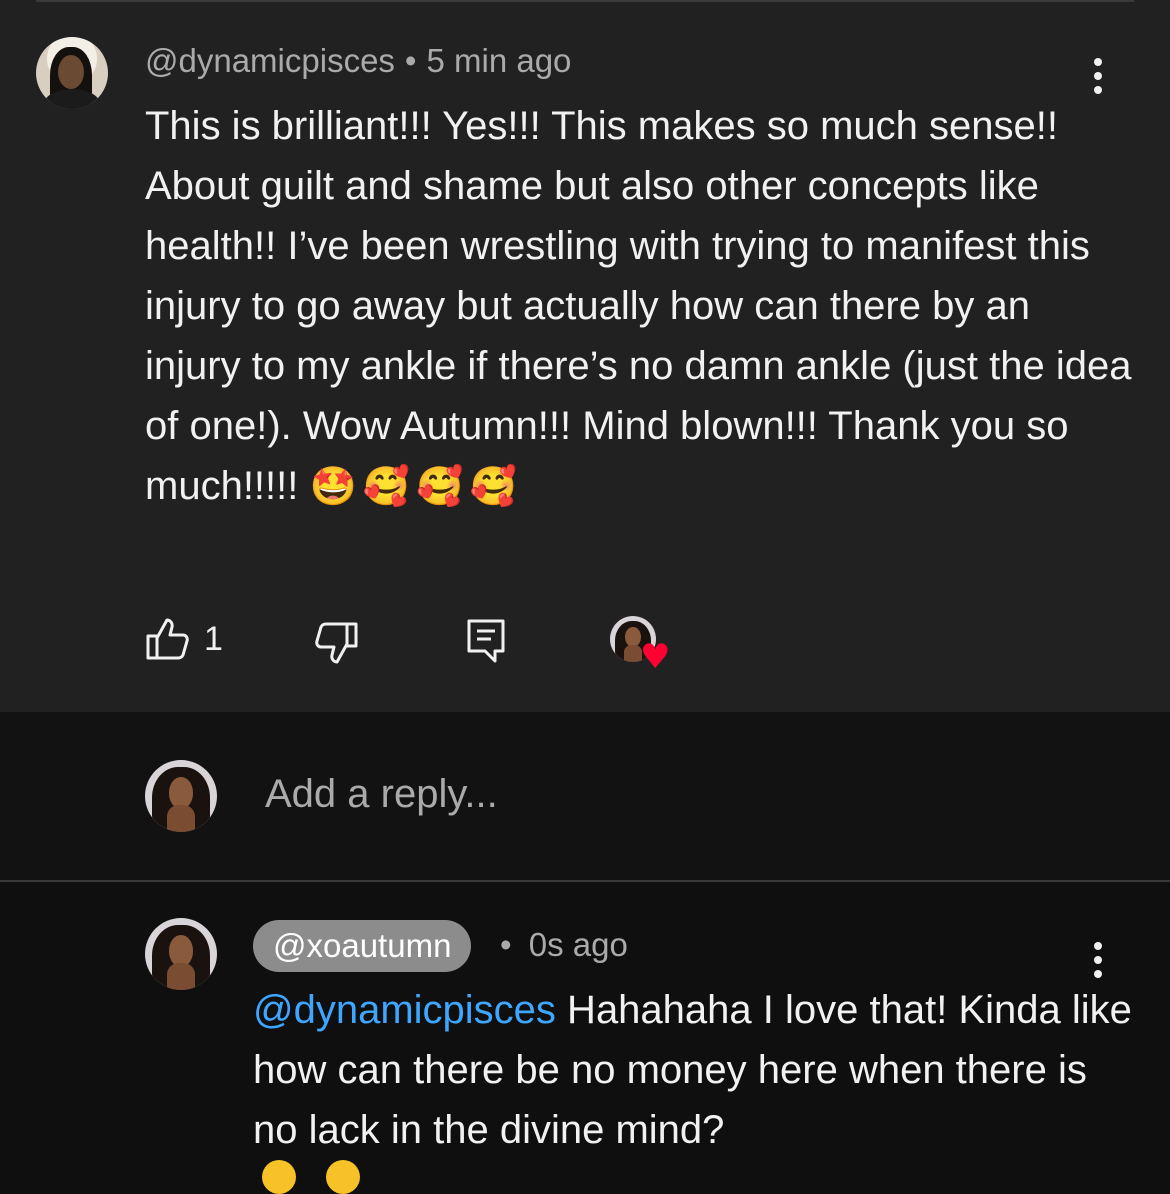 This screenshot has width=1170, height=1194. Describe the element at coordinates (404, 1010) in the screenshot. I see `mention-link: @dynamicpisces` at that location.